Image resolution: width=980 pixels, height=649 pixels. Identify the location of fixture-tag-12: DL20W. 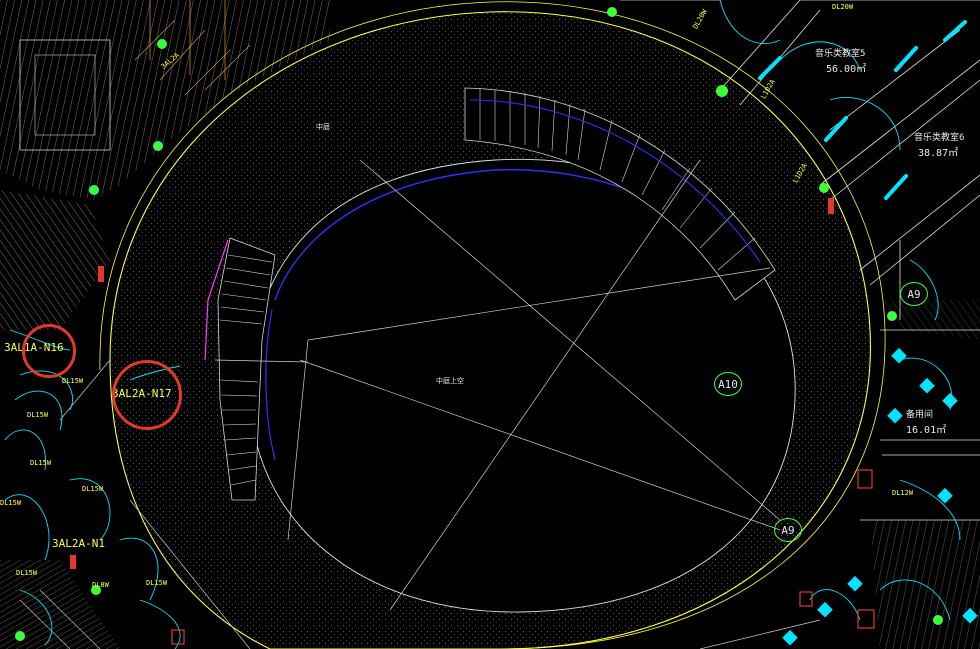
(843, 7).